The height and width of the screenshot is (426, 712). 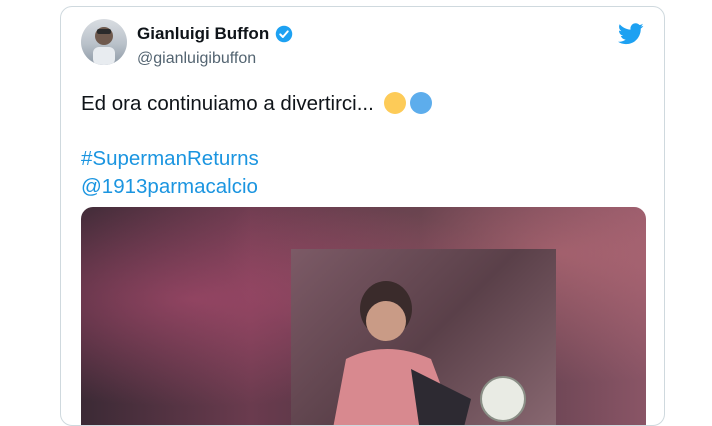 What do you see at coordinates (196, 59) in the screenshot?
I see `author-handle: @gianluigibuffon` at bounding box center [196, 59].